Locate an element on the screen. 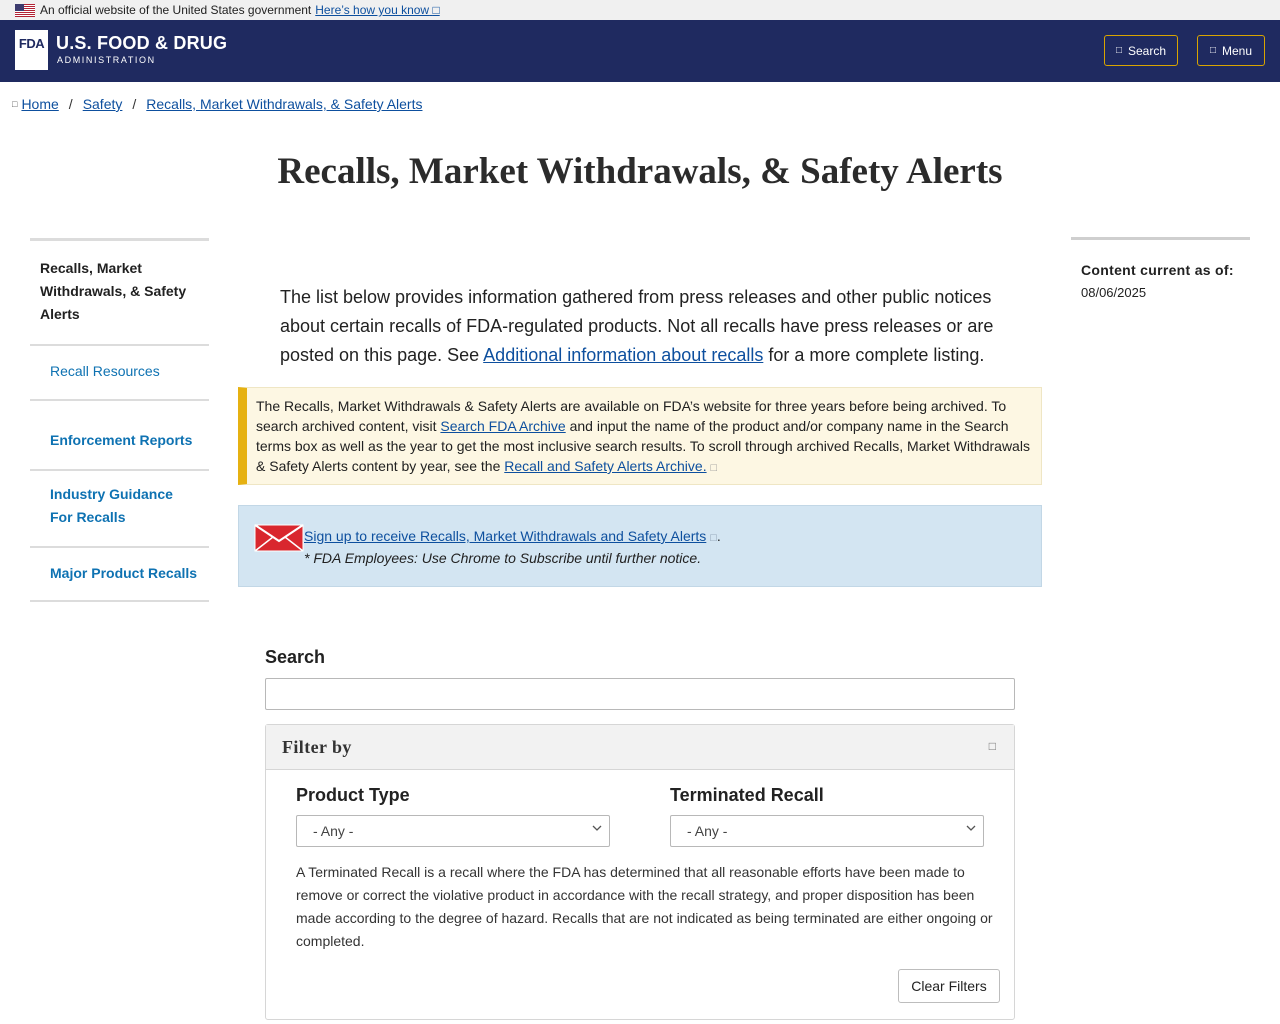 The height and width of the screenshot is (1024, 1280). nav-item-industry-guidance: Industry Guidance For Recalls is located at coordinates (119, 509).